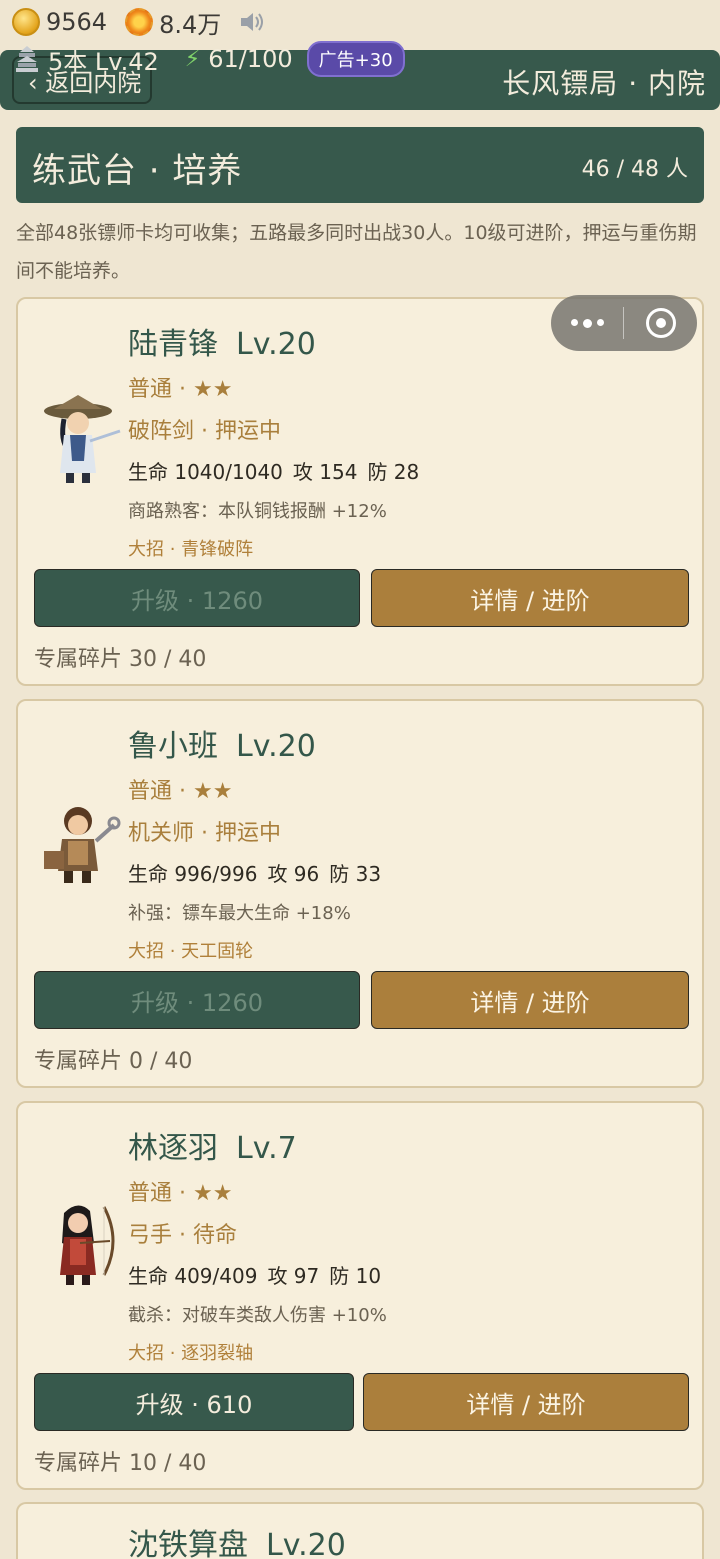 The width and height of the screenshot is (720, 1559). Describe the element at coordinates (587, 323) in the screenshot. I see `more-icon` at that location.